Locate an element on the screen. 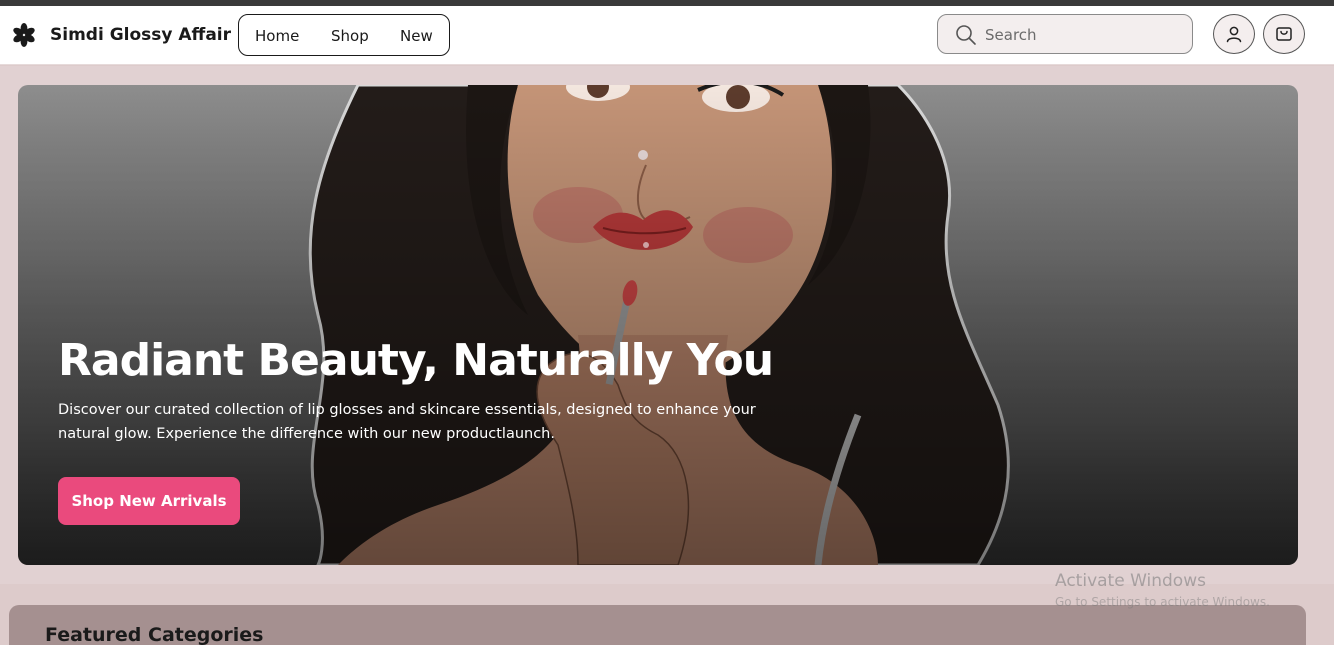 The image size is (1334, 645). nav-new-link: New is located at coordinates (416, 36).